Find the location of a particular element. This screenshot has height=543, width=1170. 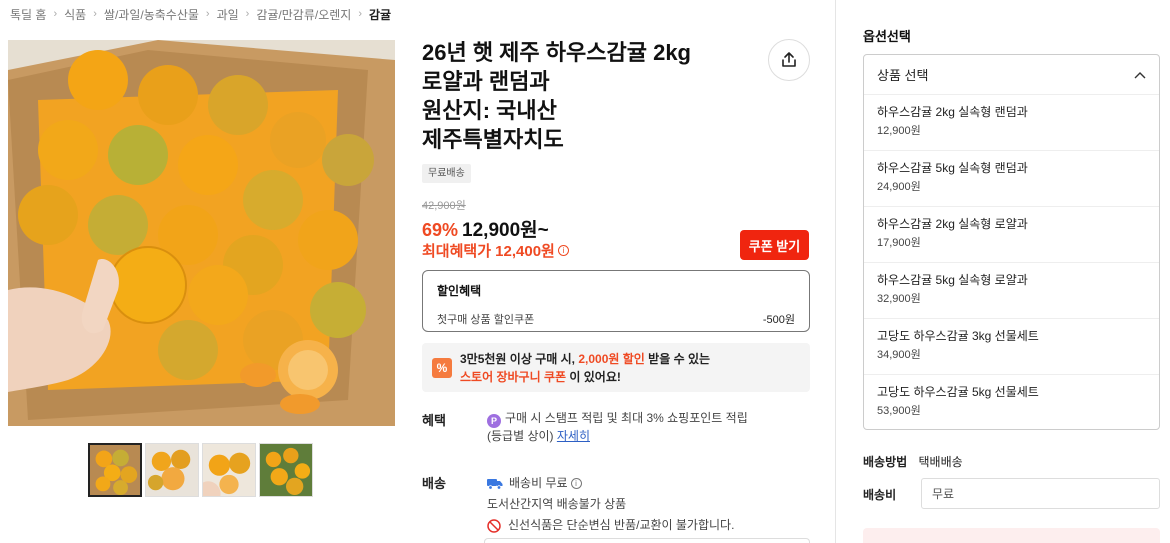

share-icon is located at coordinates (789, 59).